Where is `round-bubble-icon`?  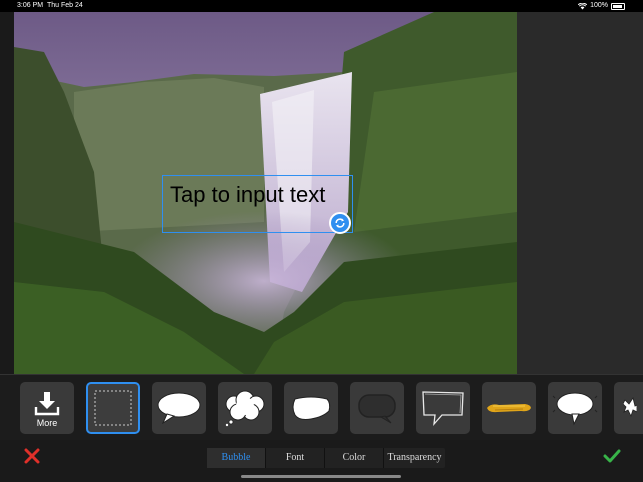 round-bubble-icon is located at coordinates (575, 409).